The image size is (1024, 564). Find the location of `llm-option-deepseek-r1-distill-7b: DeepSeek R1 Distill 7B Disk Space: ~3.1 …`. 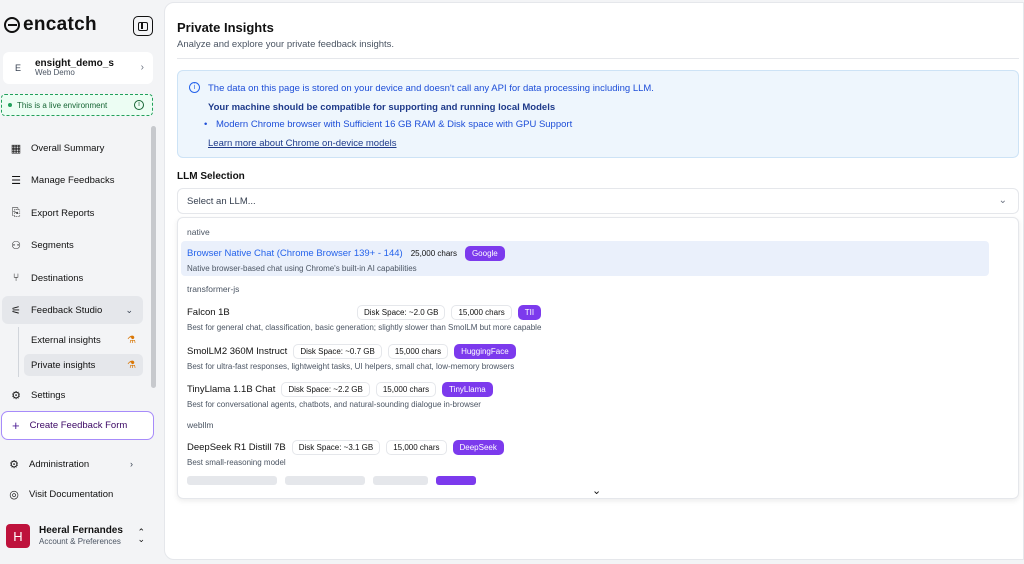

llm-option-deepseek-r1-distill-7b: DeepSeek R1 Distill 7B Disk Space: ~3.1 … is located at coordinates (585, 452).